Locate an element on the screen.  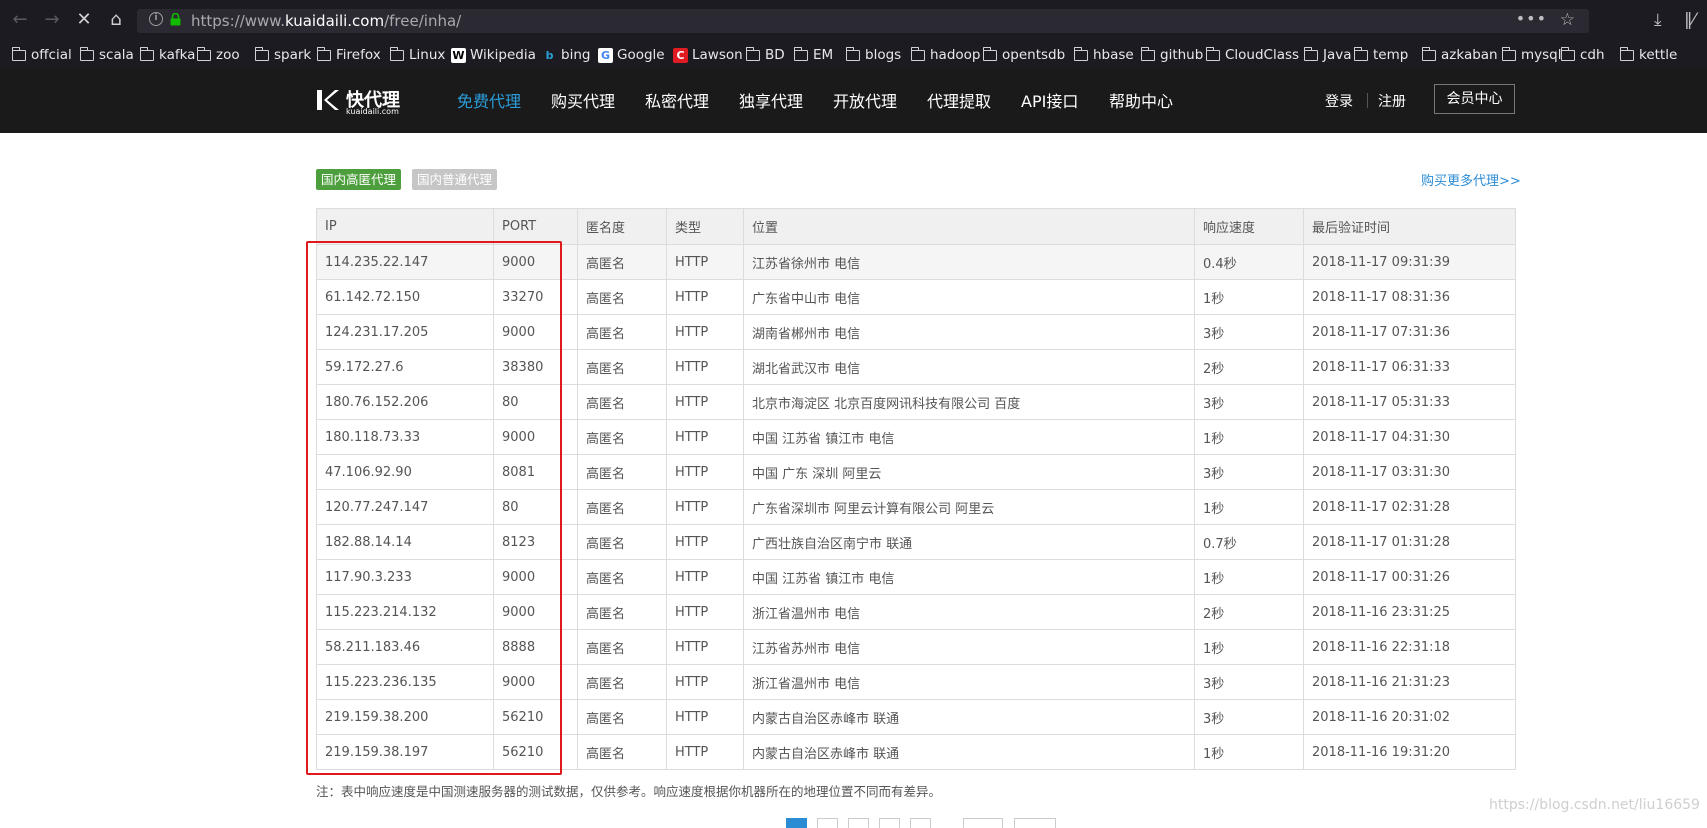
tab-domestic-normal: 国内普通代理 is located at coordinates (455, 179).